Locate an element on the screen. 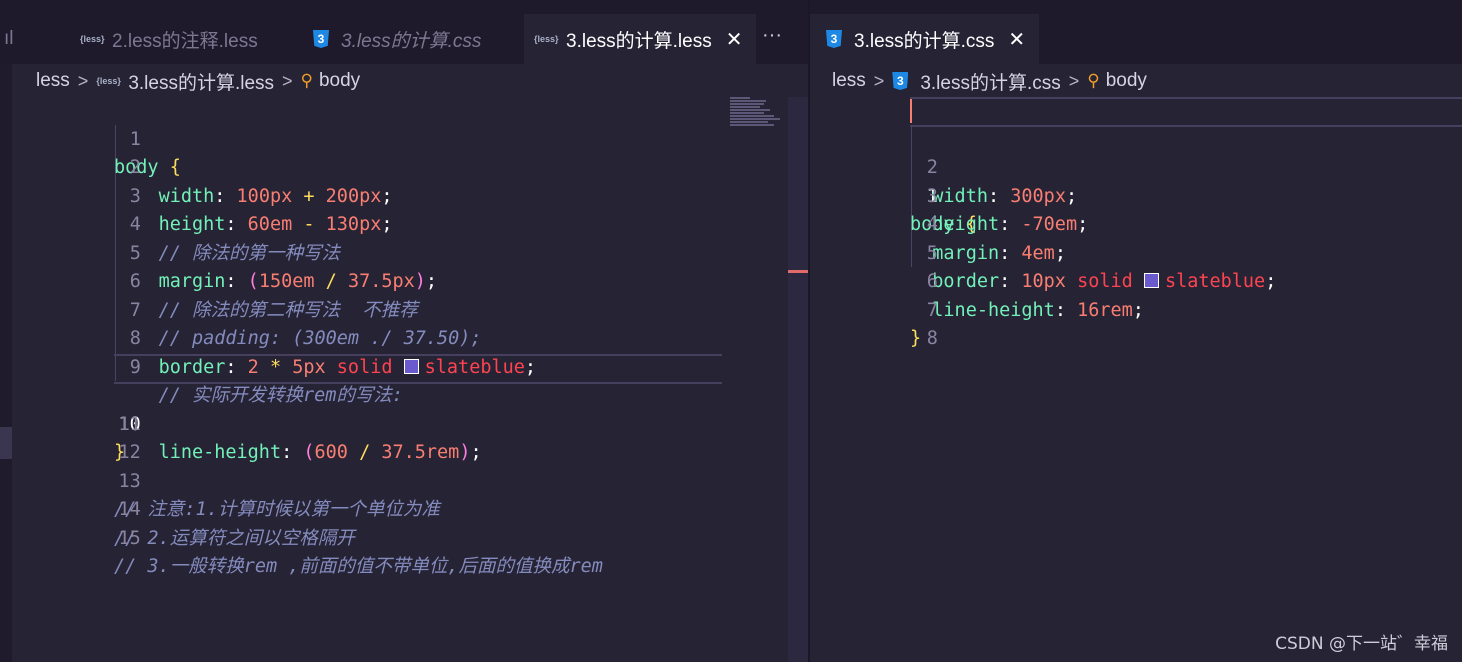 This screenshot has width=1462, height=662. code-line: 4 margin: 4em; is located at coordinates (1136, 223).